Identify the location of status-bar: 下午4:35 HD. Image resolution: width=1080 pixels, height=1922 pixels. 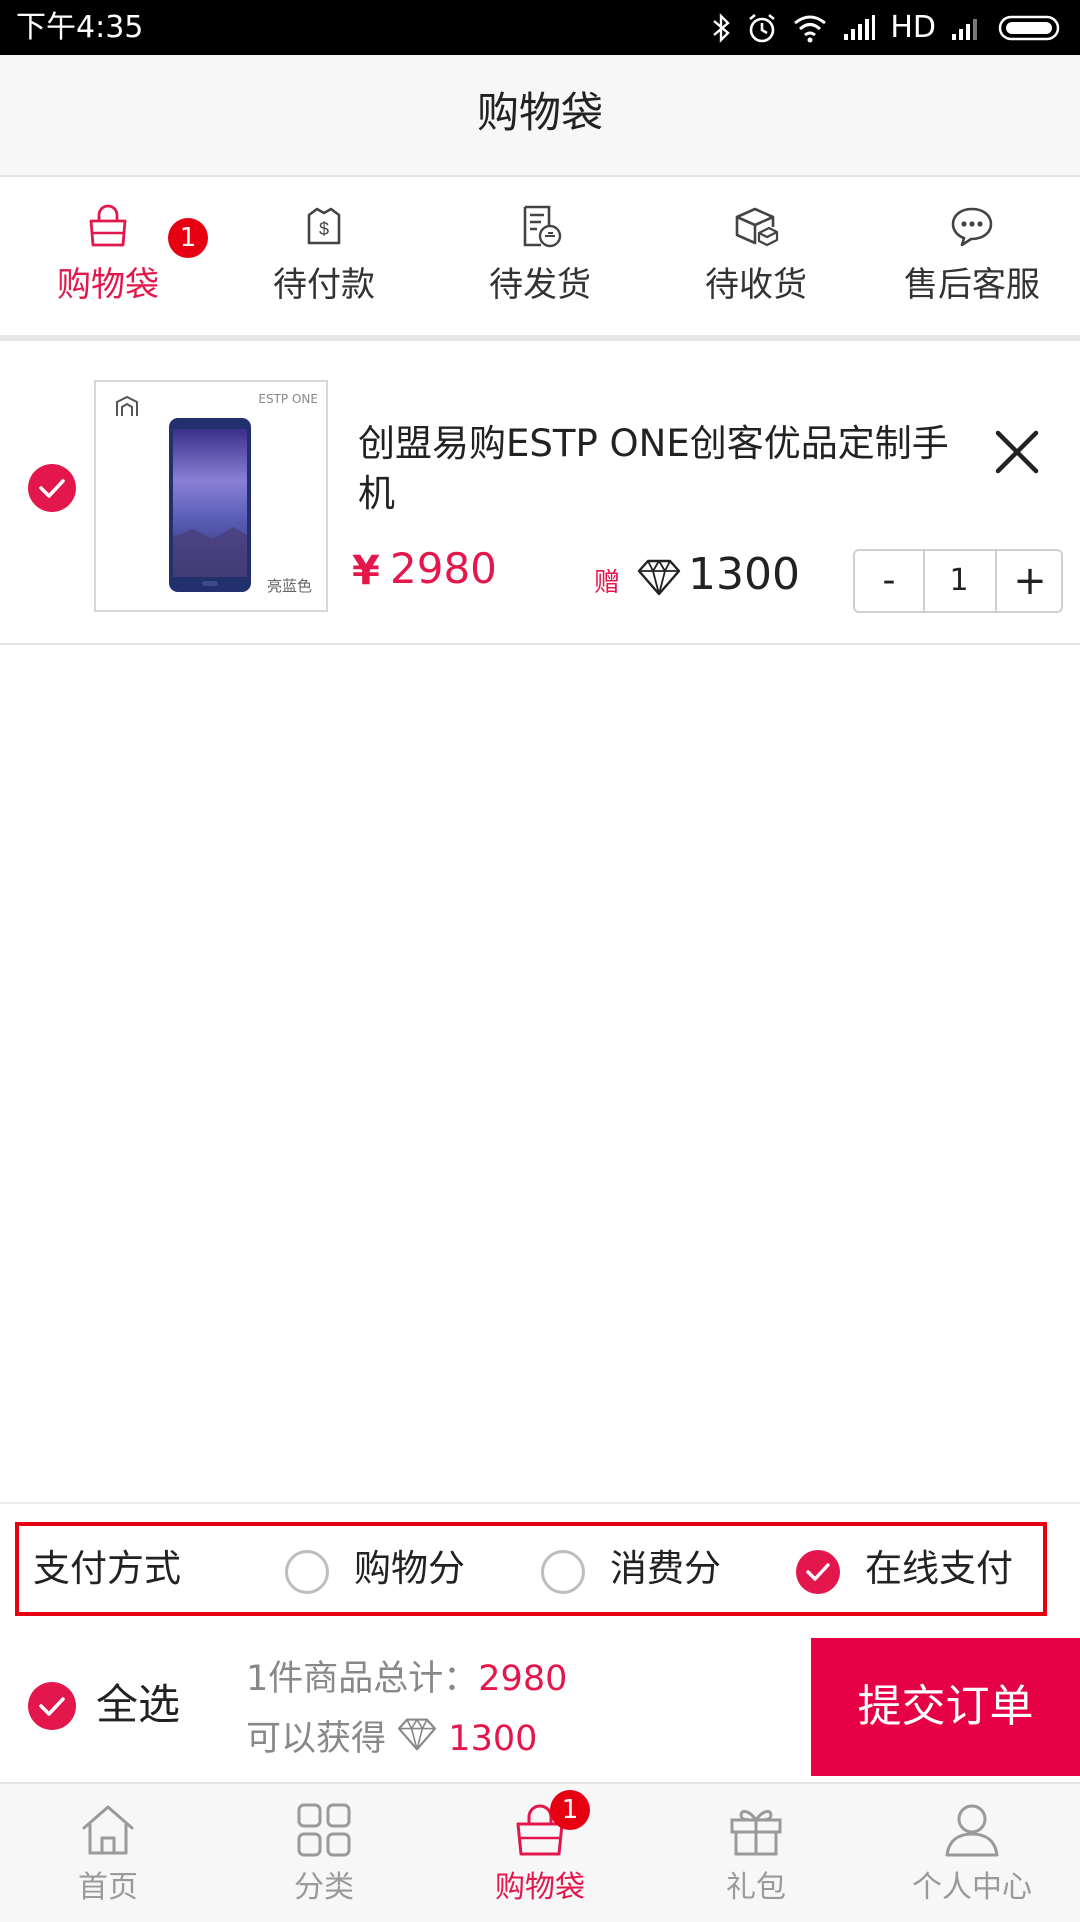
(540, 27).